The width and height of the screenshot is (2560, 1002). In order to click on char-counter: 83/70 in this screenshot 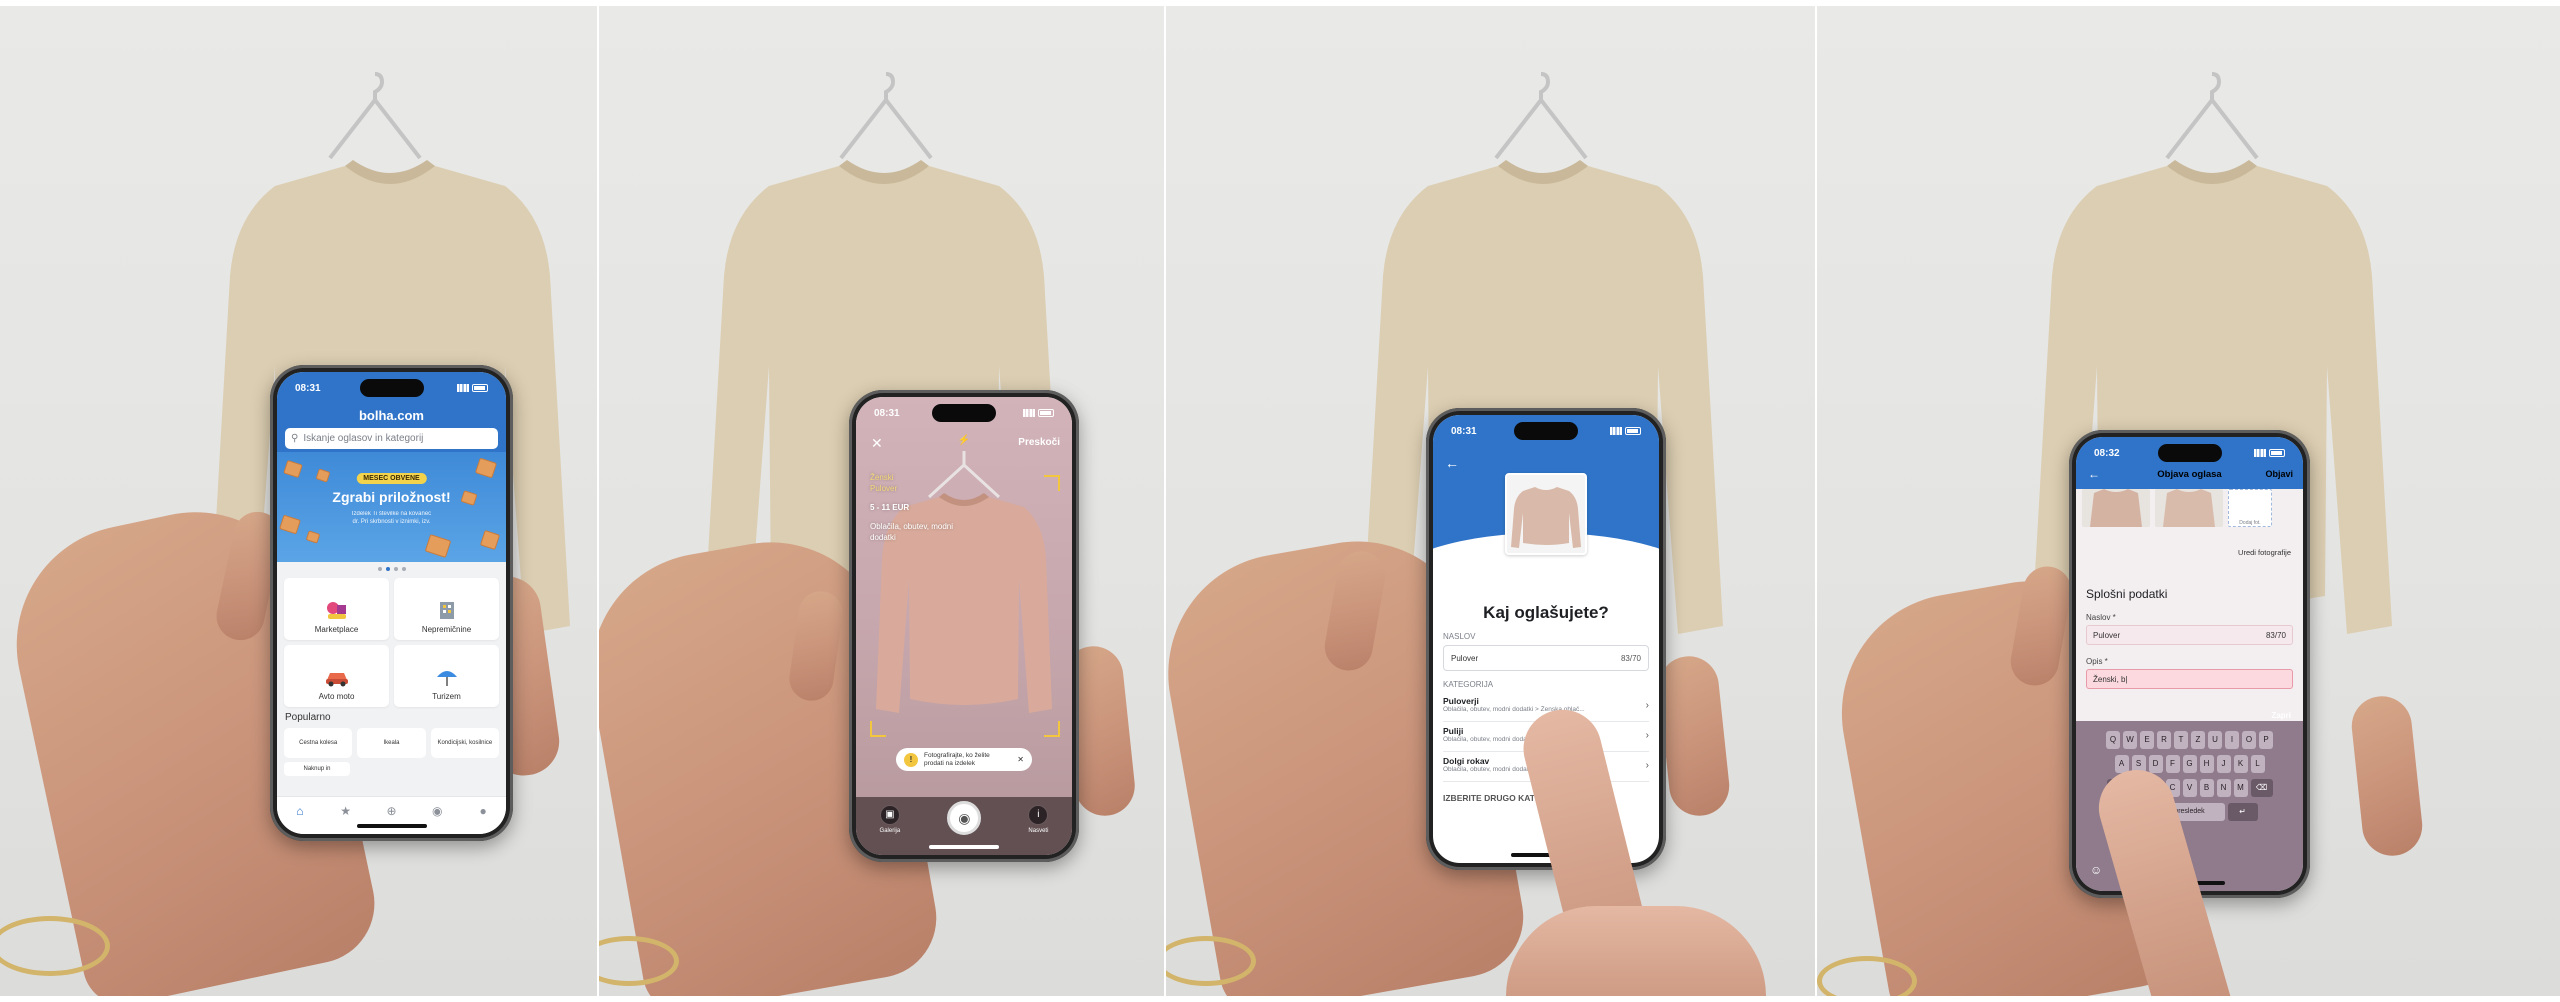, I will do `click(1630, 658)`.